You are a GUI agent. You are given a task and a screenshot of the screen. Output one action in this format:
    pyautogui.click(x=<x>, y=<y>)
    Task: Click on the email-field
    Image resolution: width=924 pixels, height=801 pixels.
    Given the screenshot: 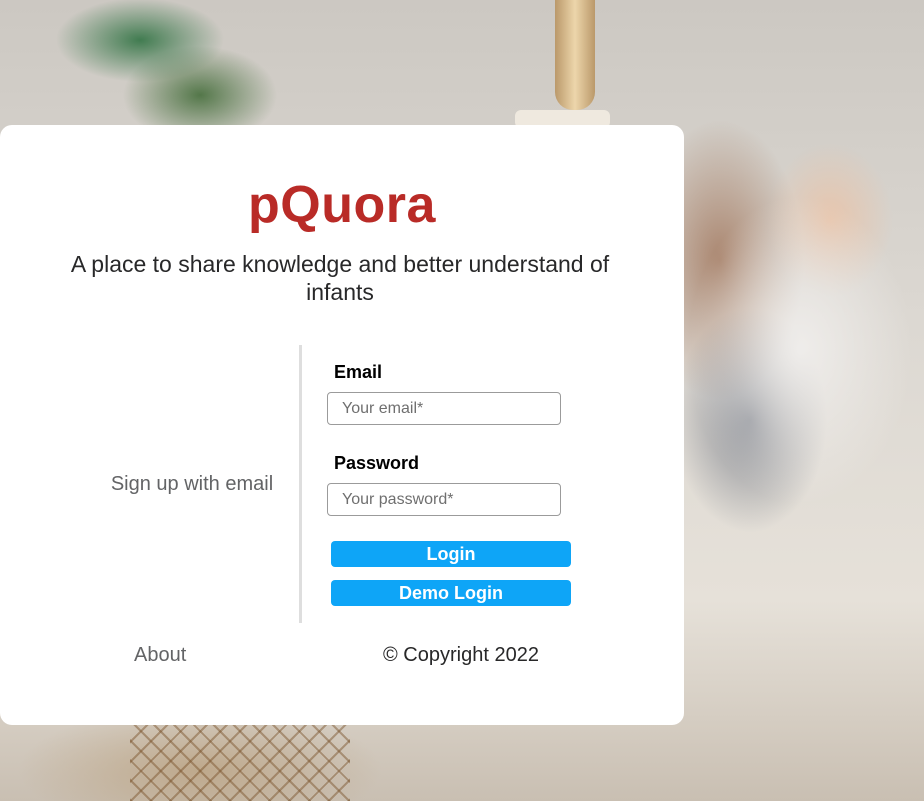 What is the action you would take?
    pyautogui.click(x=444, y=408)
    